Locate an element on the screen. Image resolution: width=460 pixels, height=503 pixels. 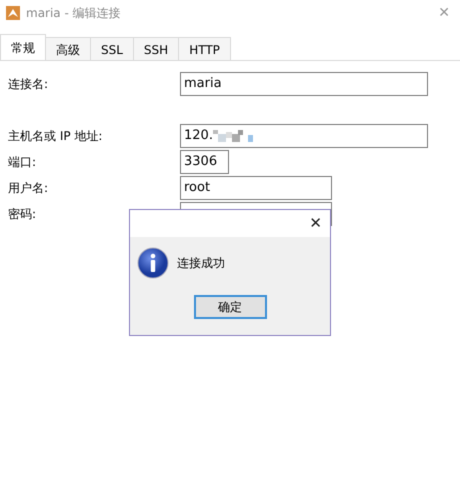
field-label: 端口: is located at coordinates (23, 162).